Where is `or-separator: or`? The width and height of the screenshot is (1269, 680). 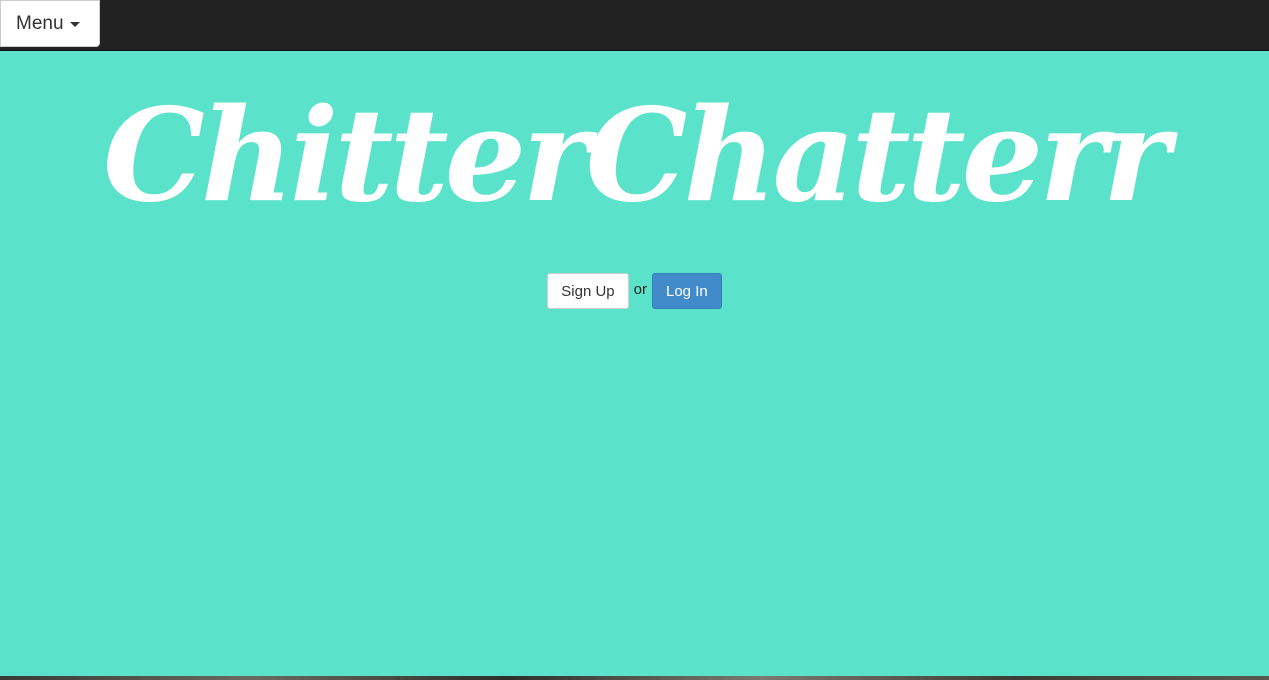
or-separator: or is located at coordinates (640, 289).